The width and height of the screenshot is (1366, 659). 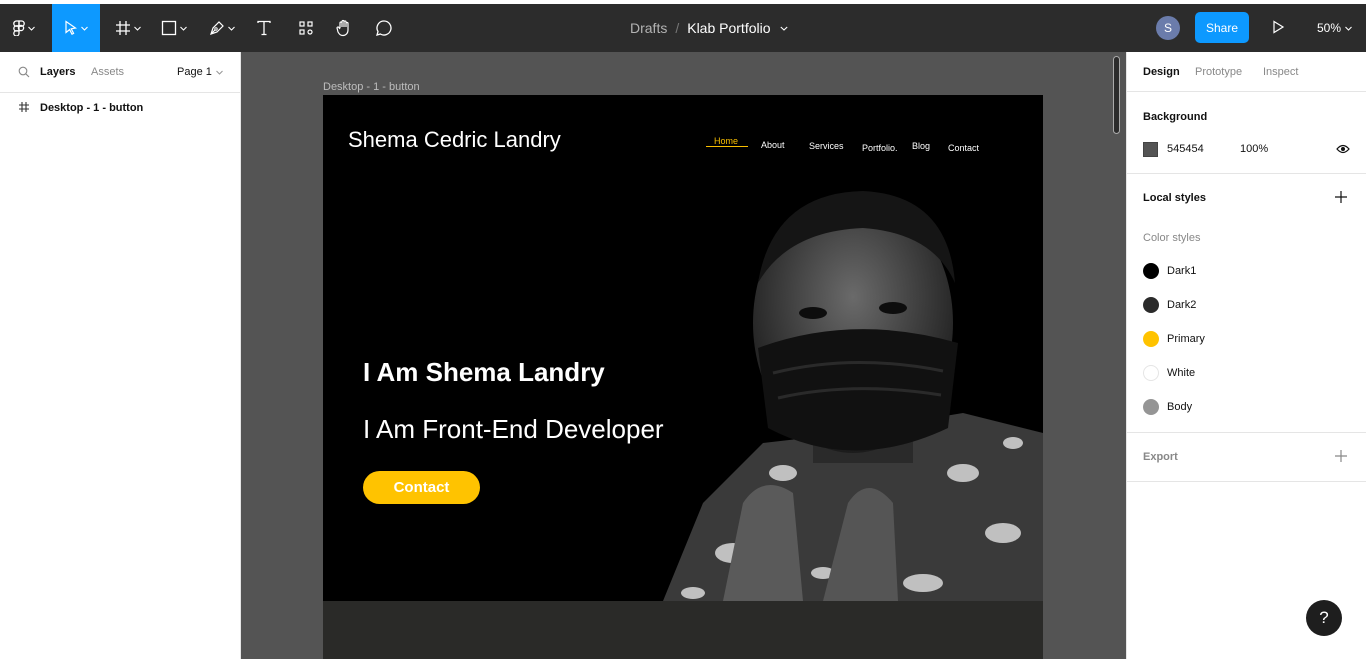 I want to click on main-menu-button, so click(x=24, y=28).